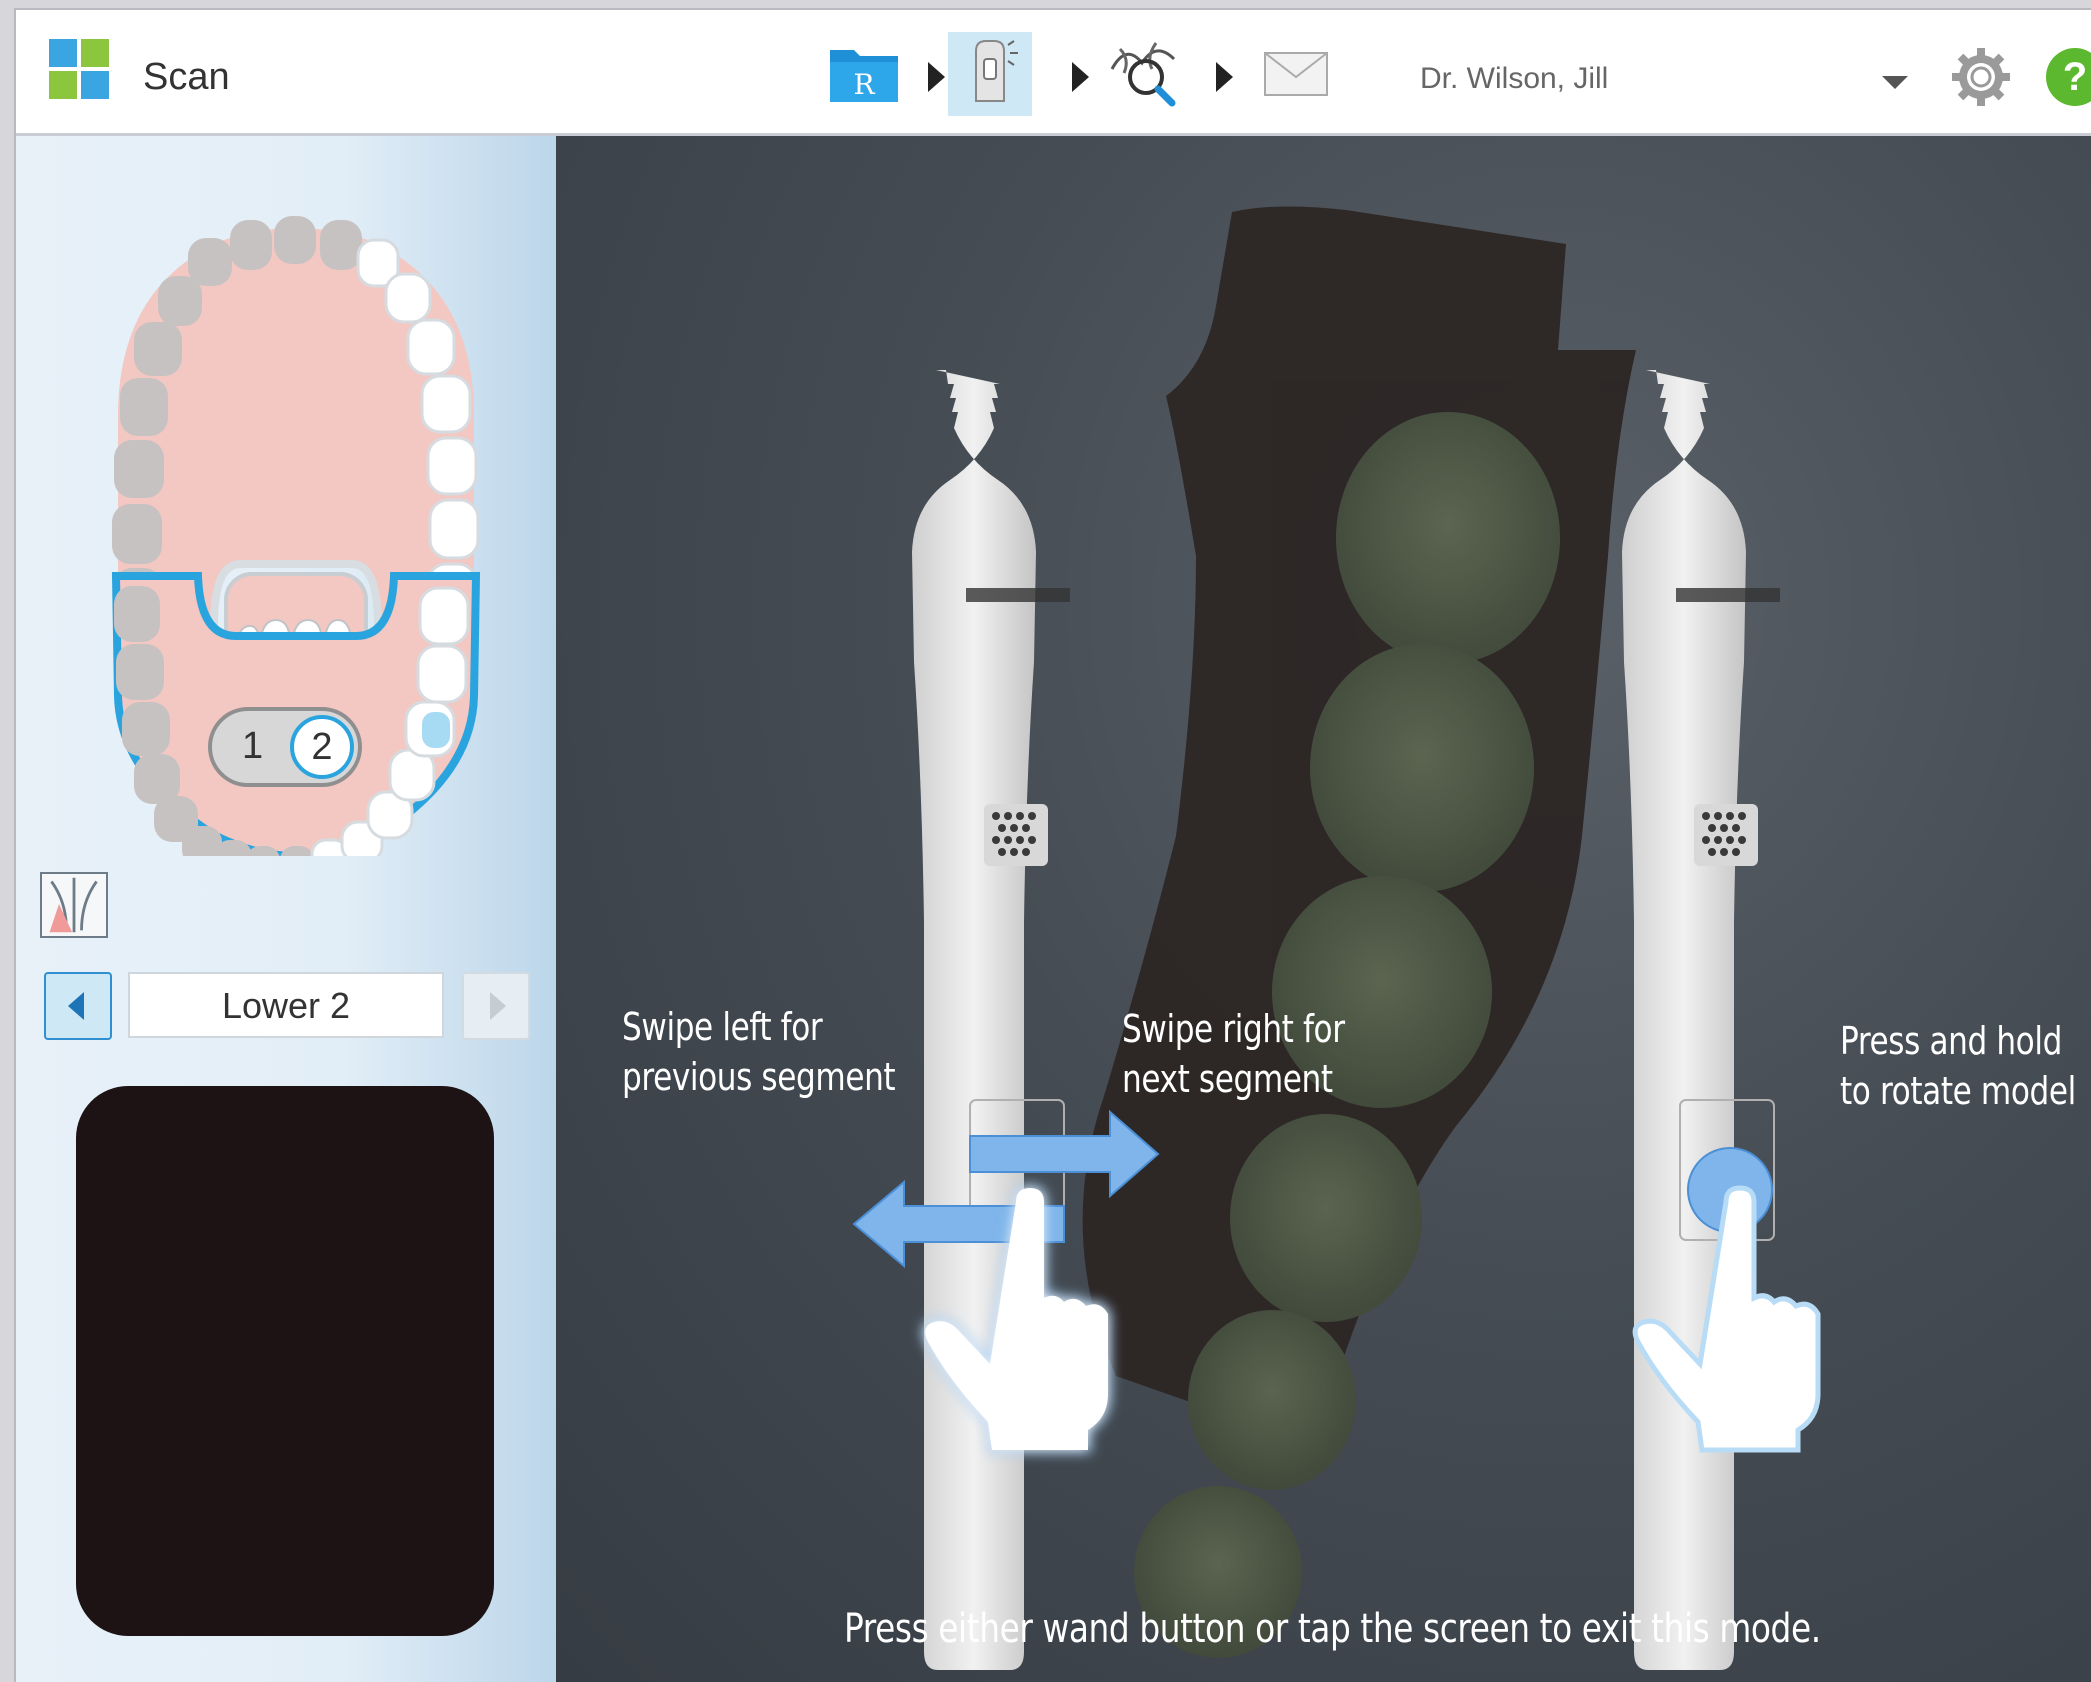 Image resolution: width=2091 pixels, height=1682 pixels. What do you see at coordinates (1143, 74) in the screenshot?
I see `view-magnify-icon` at bounding box center [1143, 74].